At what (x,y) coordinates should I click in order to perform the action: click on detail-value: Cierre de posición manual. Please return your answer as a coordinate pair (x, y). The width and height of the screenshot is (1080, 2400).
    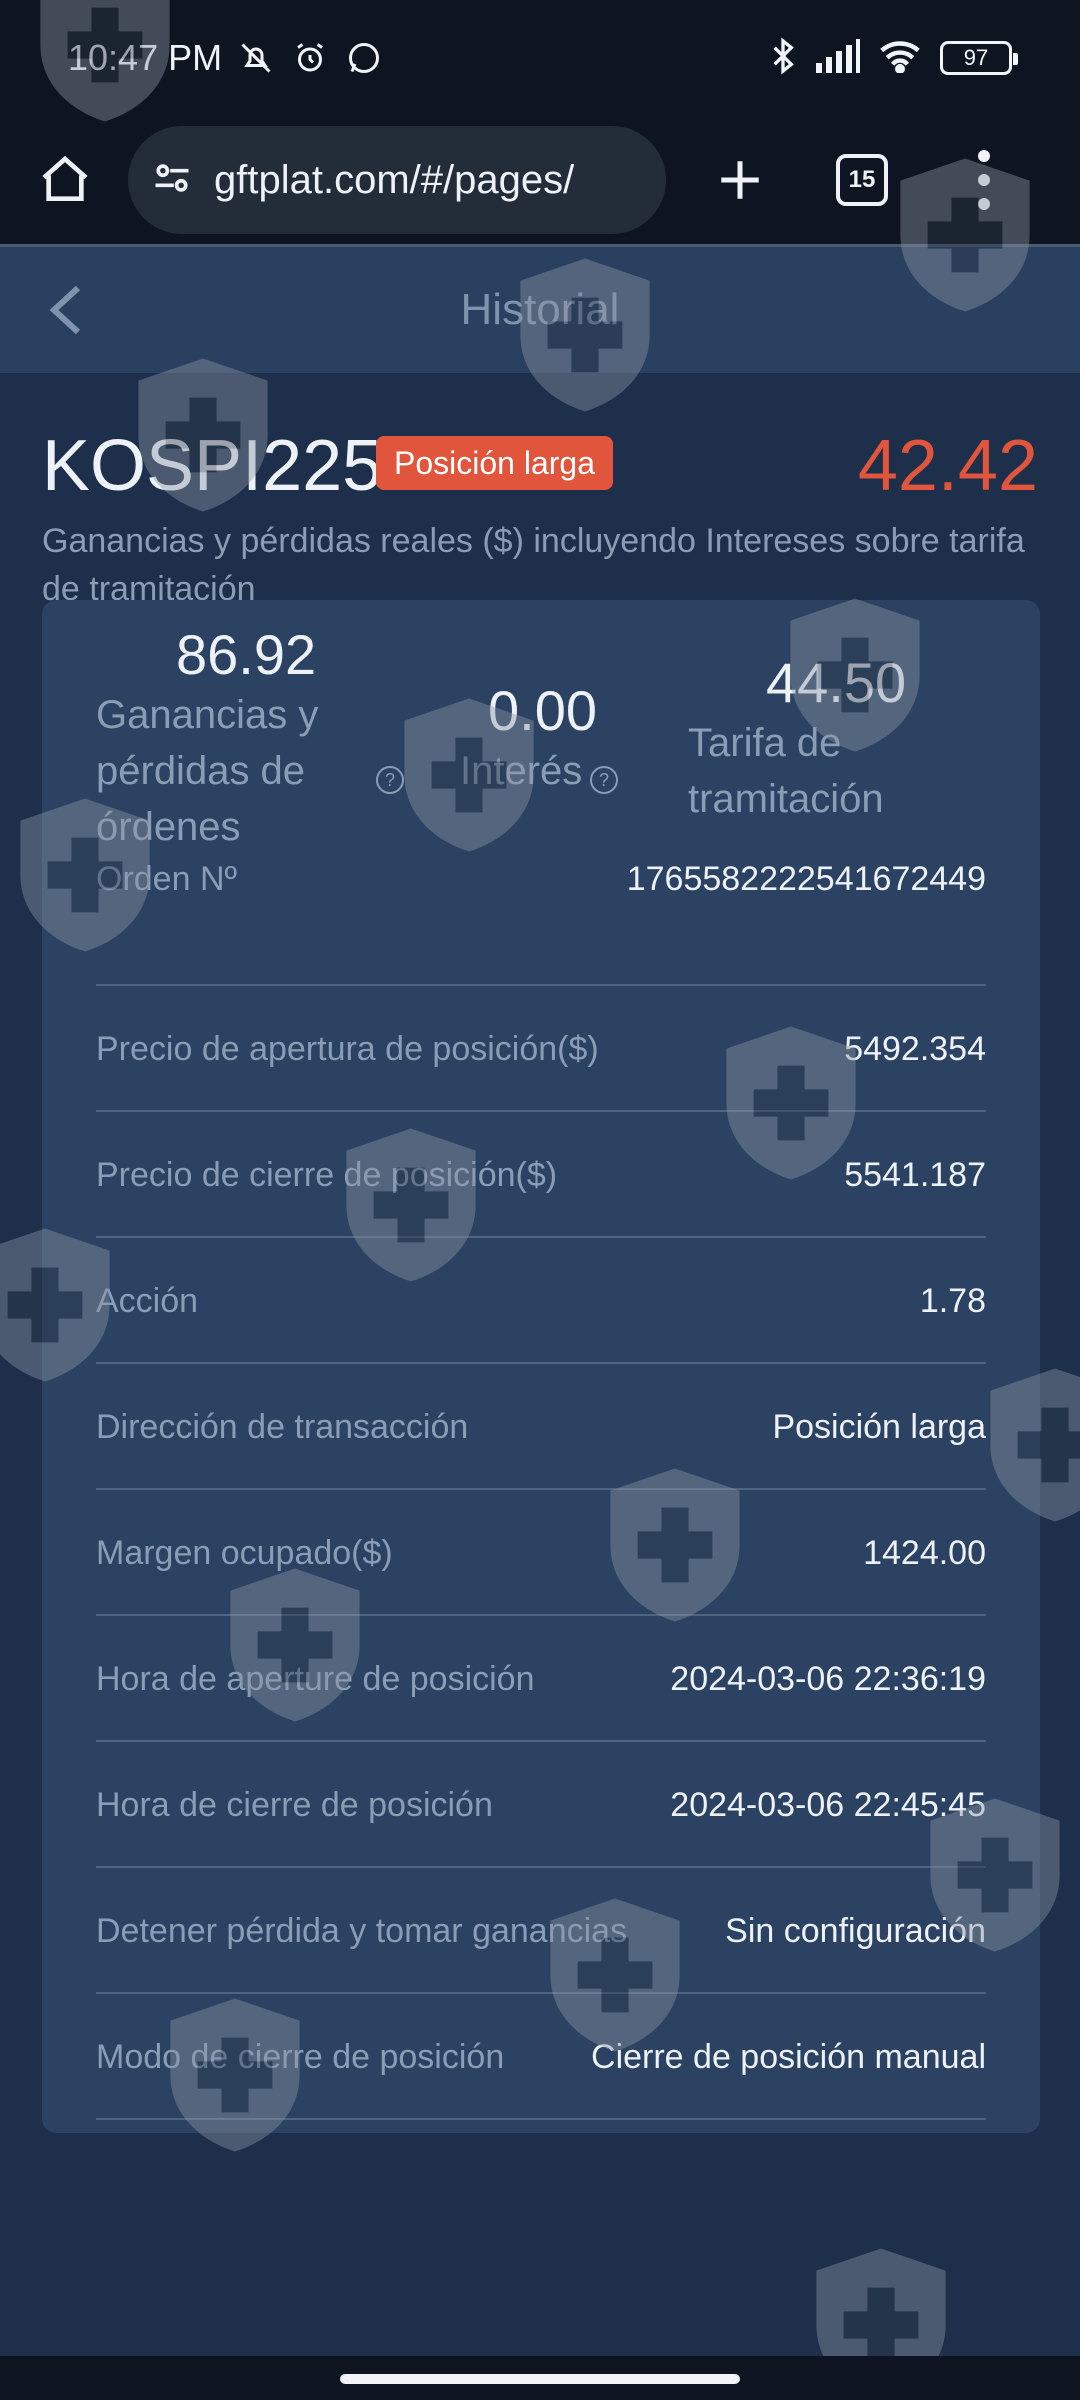
    Looking at the image, I should click on (788, 2057).